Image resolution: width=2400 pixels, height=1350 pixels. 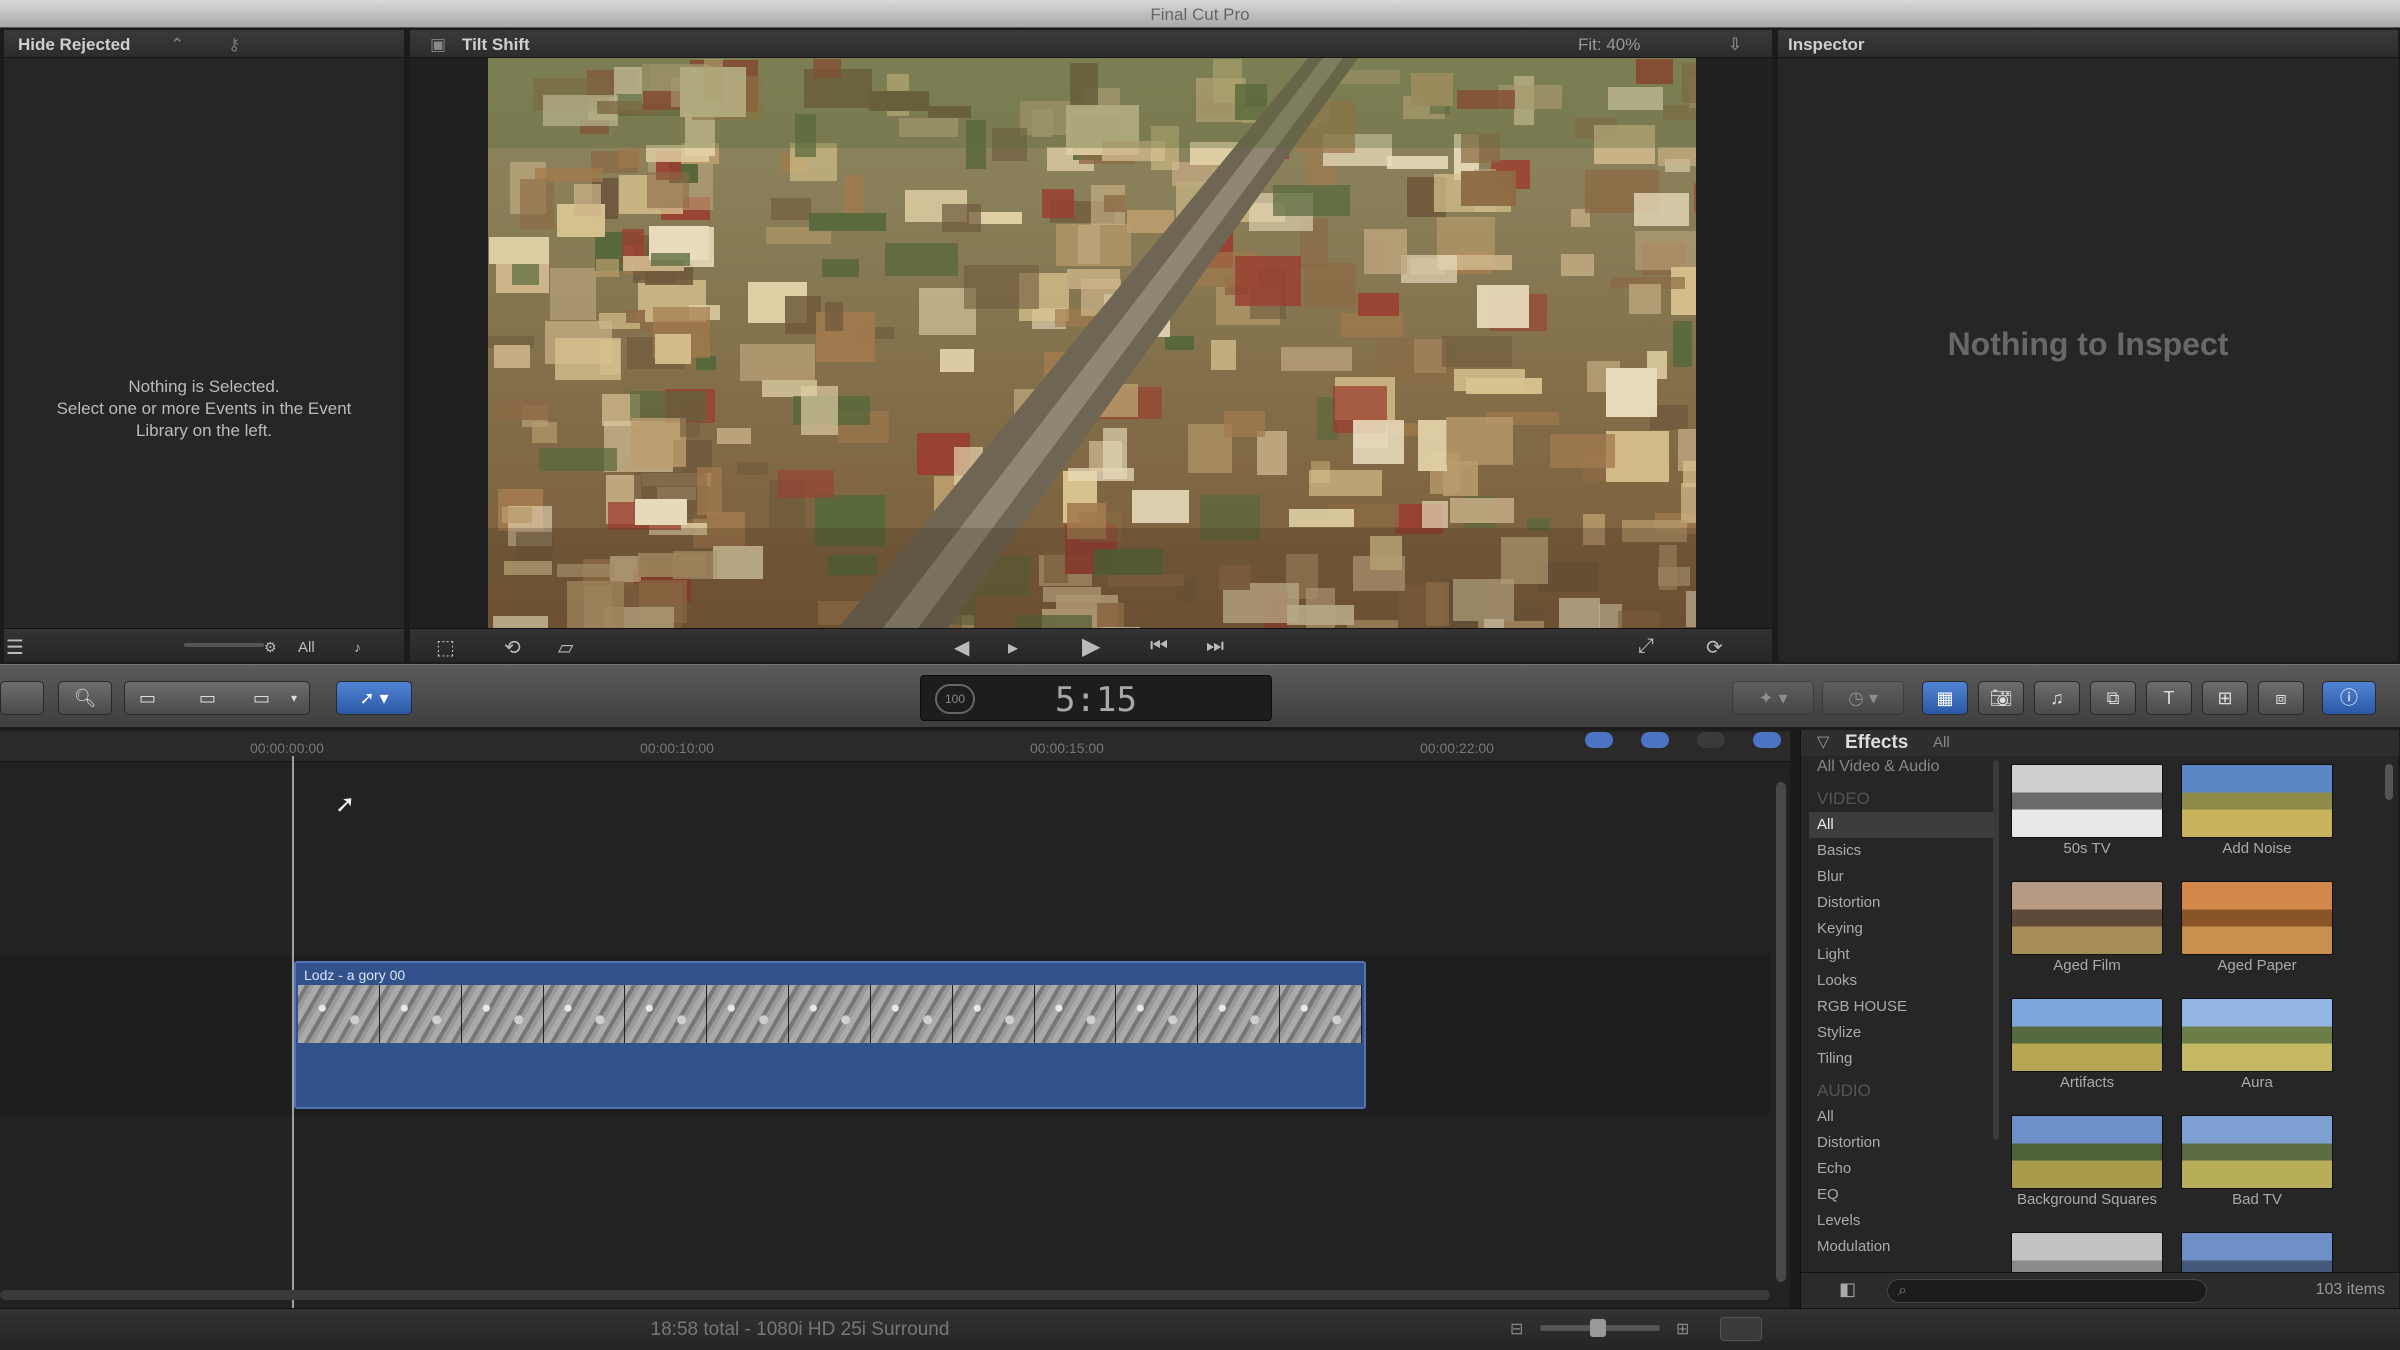 I want to click on play-icon: ▶, so click(x=1091, y=646).